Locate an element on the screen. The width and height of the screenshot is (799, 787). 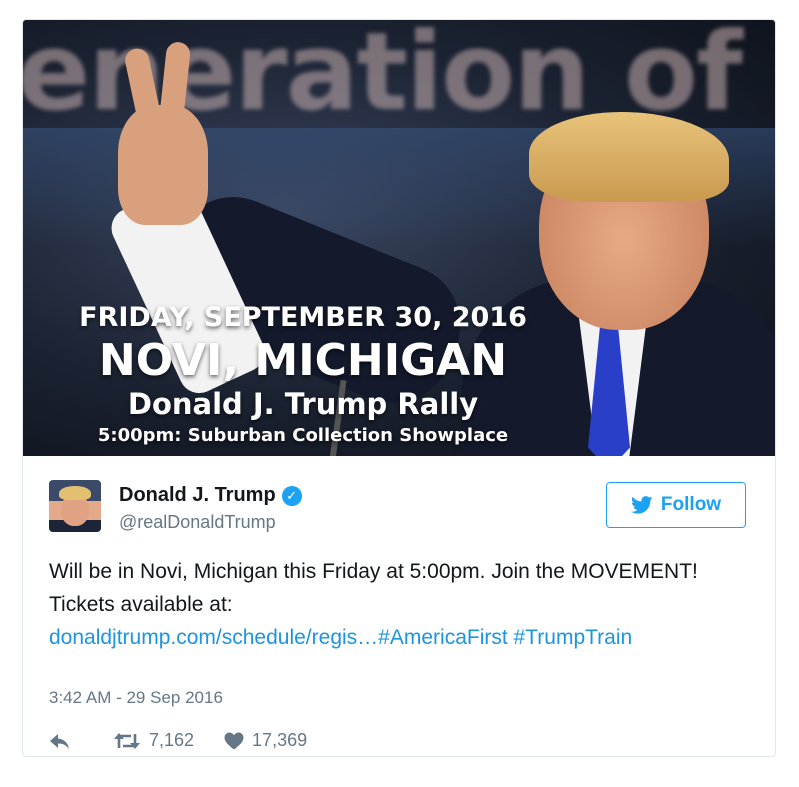
author-display-name: Donald J. Trump is located at coordinates (197, 495).